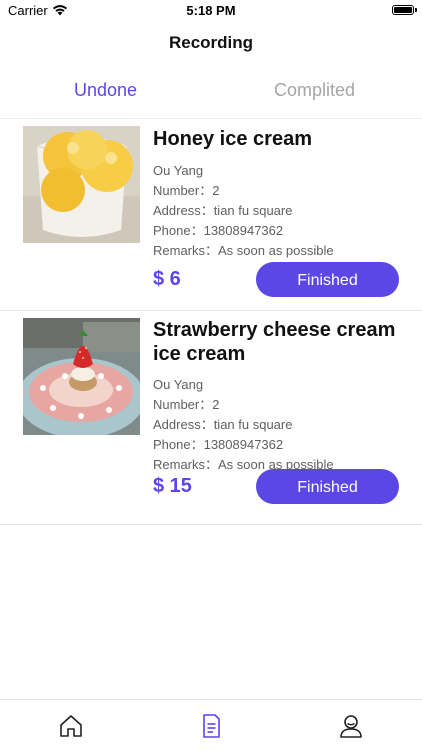  What do you see at coordinates (81, 376) in the screenshot?
I see `strawberry-cake-photo` at bounding box center [81, 376].